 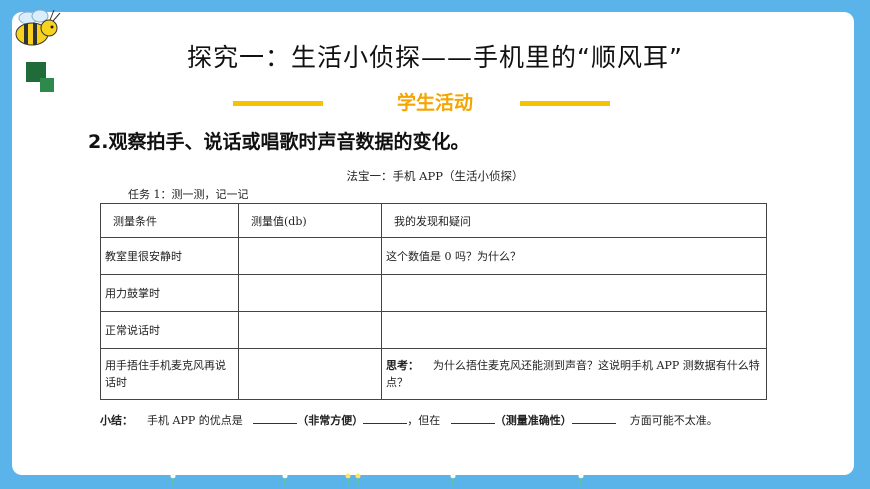 I want to click on section-subtitle: 学生活动, so click(x=434, y=103).